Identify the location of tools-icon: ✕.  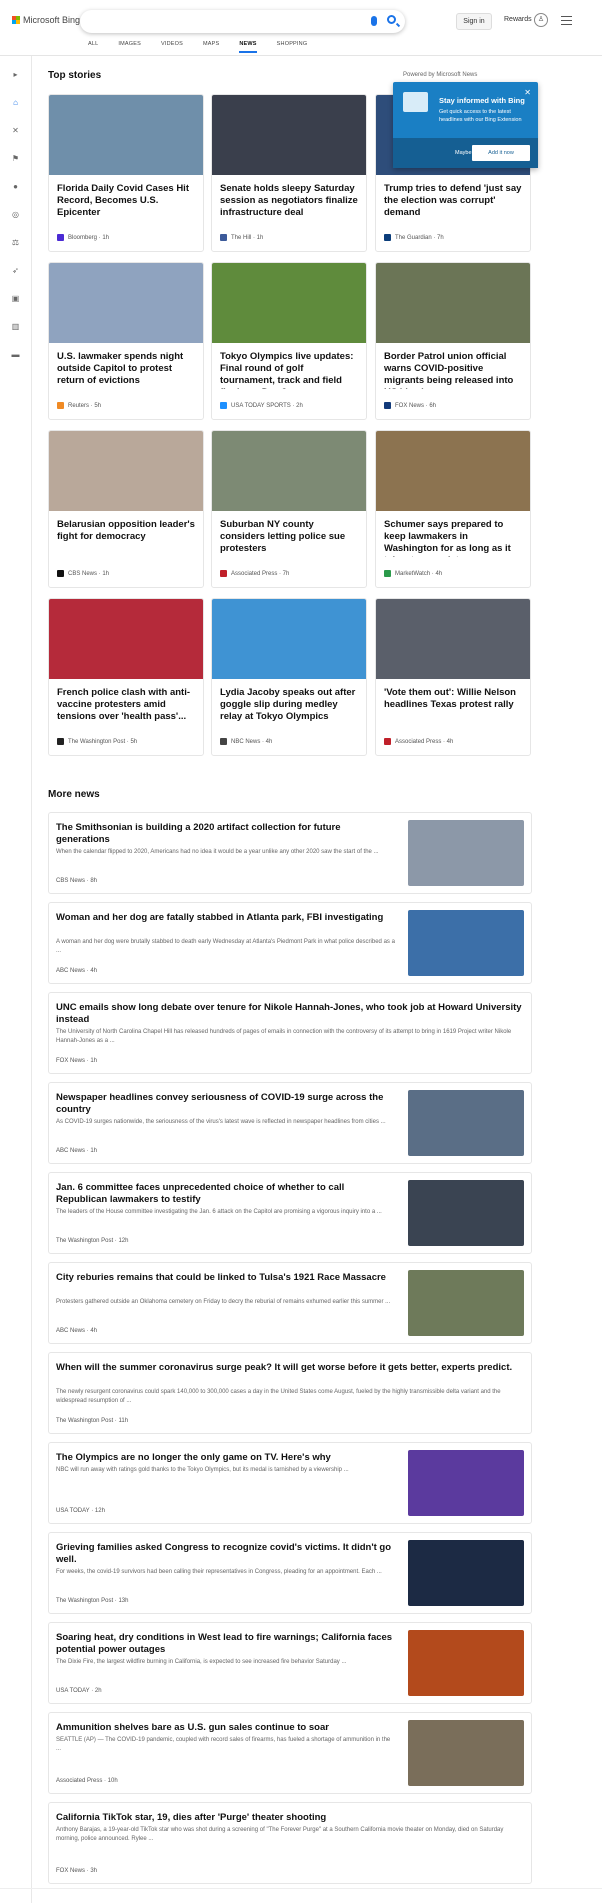
(15, 130).